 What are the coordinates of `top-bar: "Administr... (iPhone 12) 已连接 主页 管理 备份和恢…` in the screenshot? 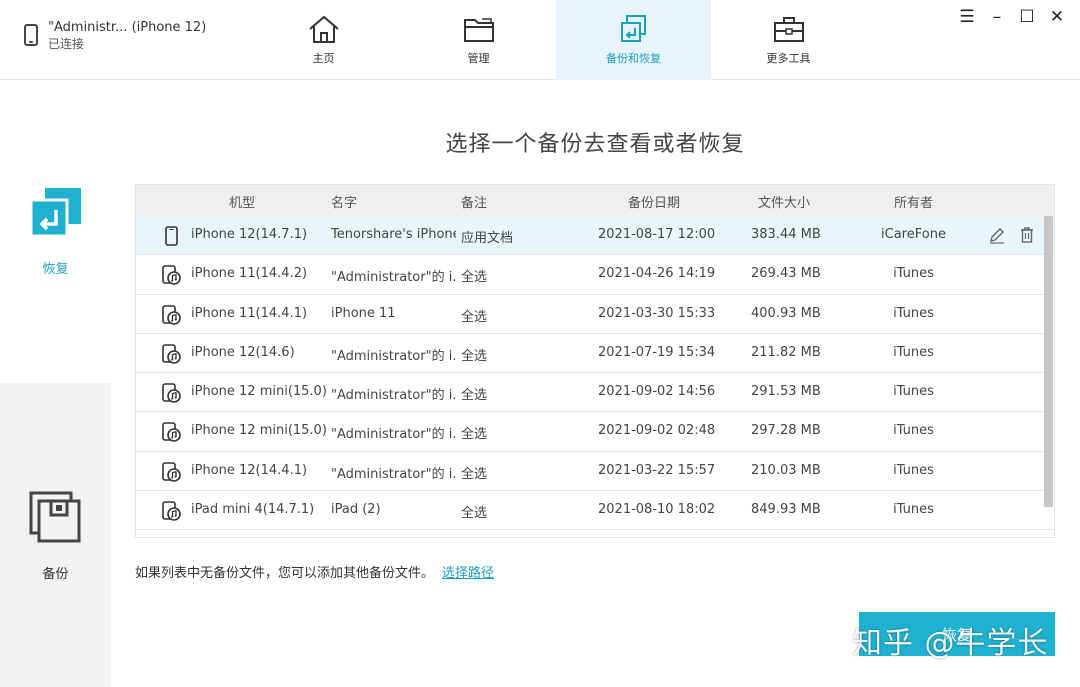 It's located at (540, 40).